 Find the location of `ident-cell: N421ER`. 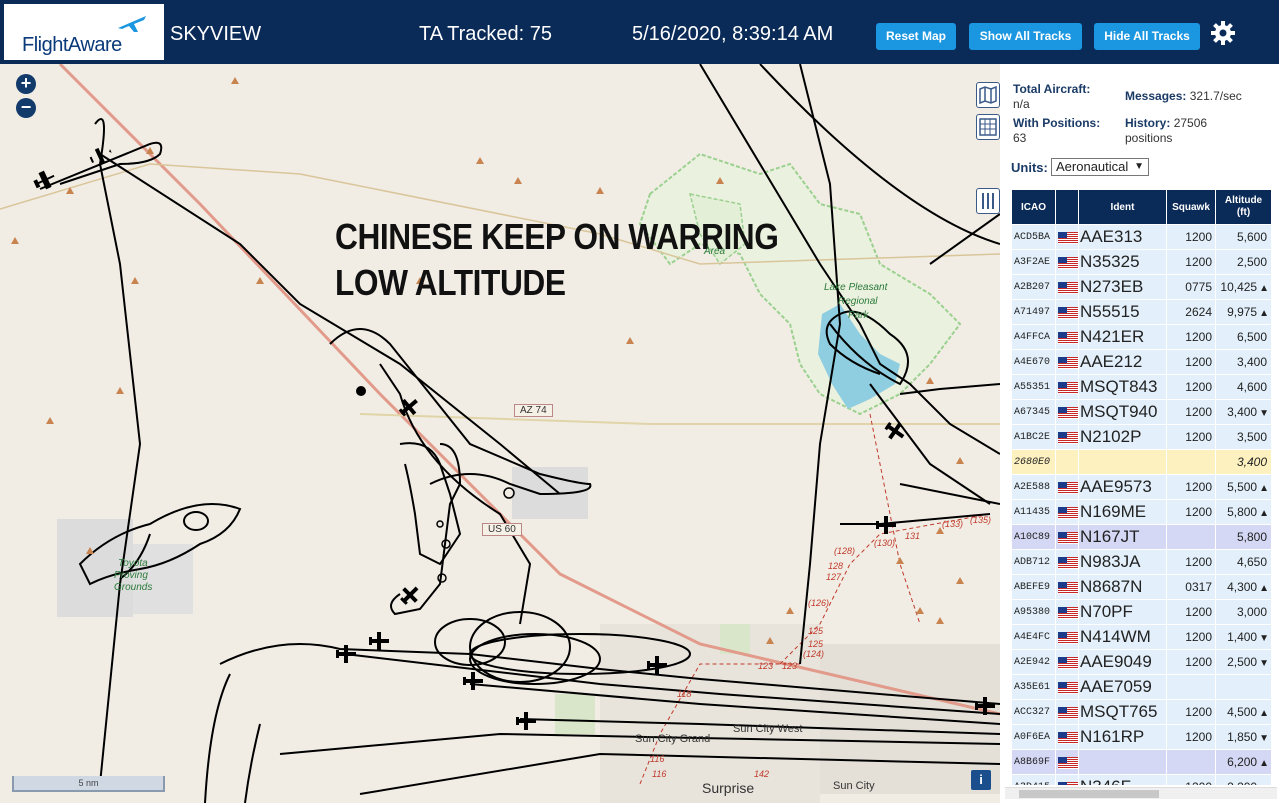

ident-cell: N421ER is located at coordinates (1122, 337).